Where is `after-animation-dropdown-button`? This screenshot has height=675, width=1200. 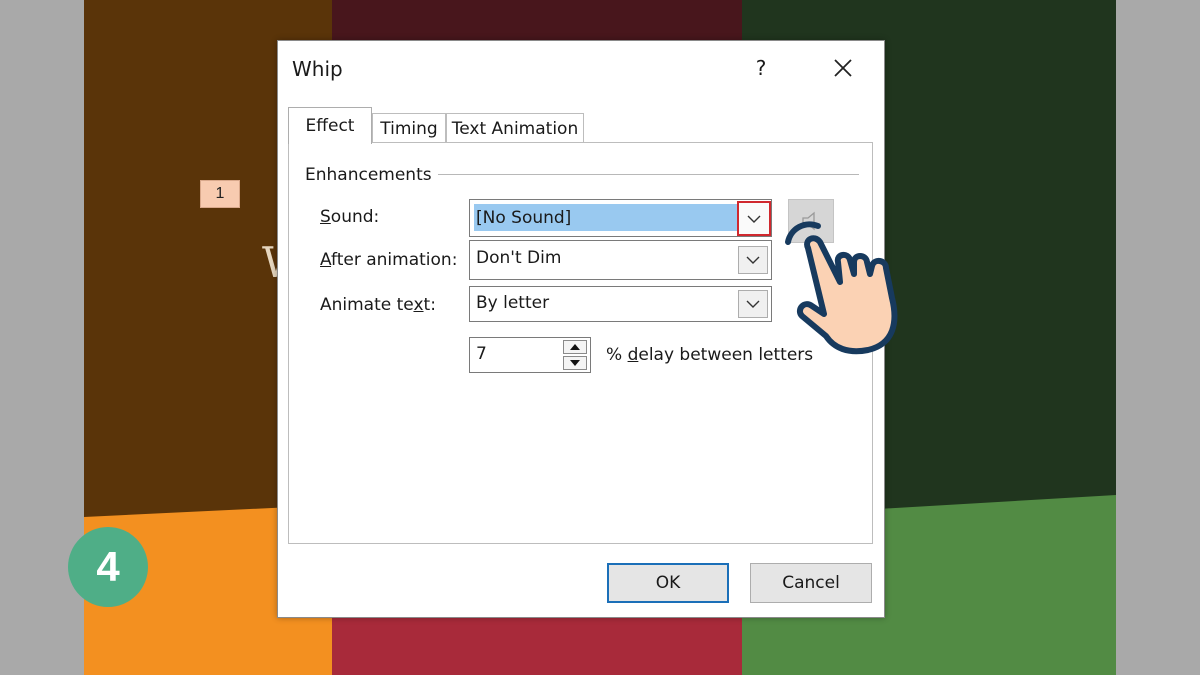
after-animation-dropdown-button is located at coordinates (753, 260).